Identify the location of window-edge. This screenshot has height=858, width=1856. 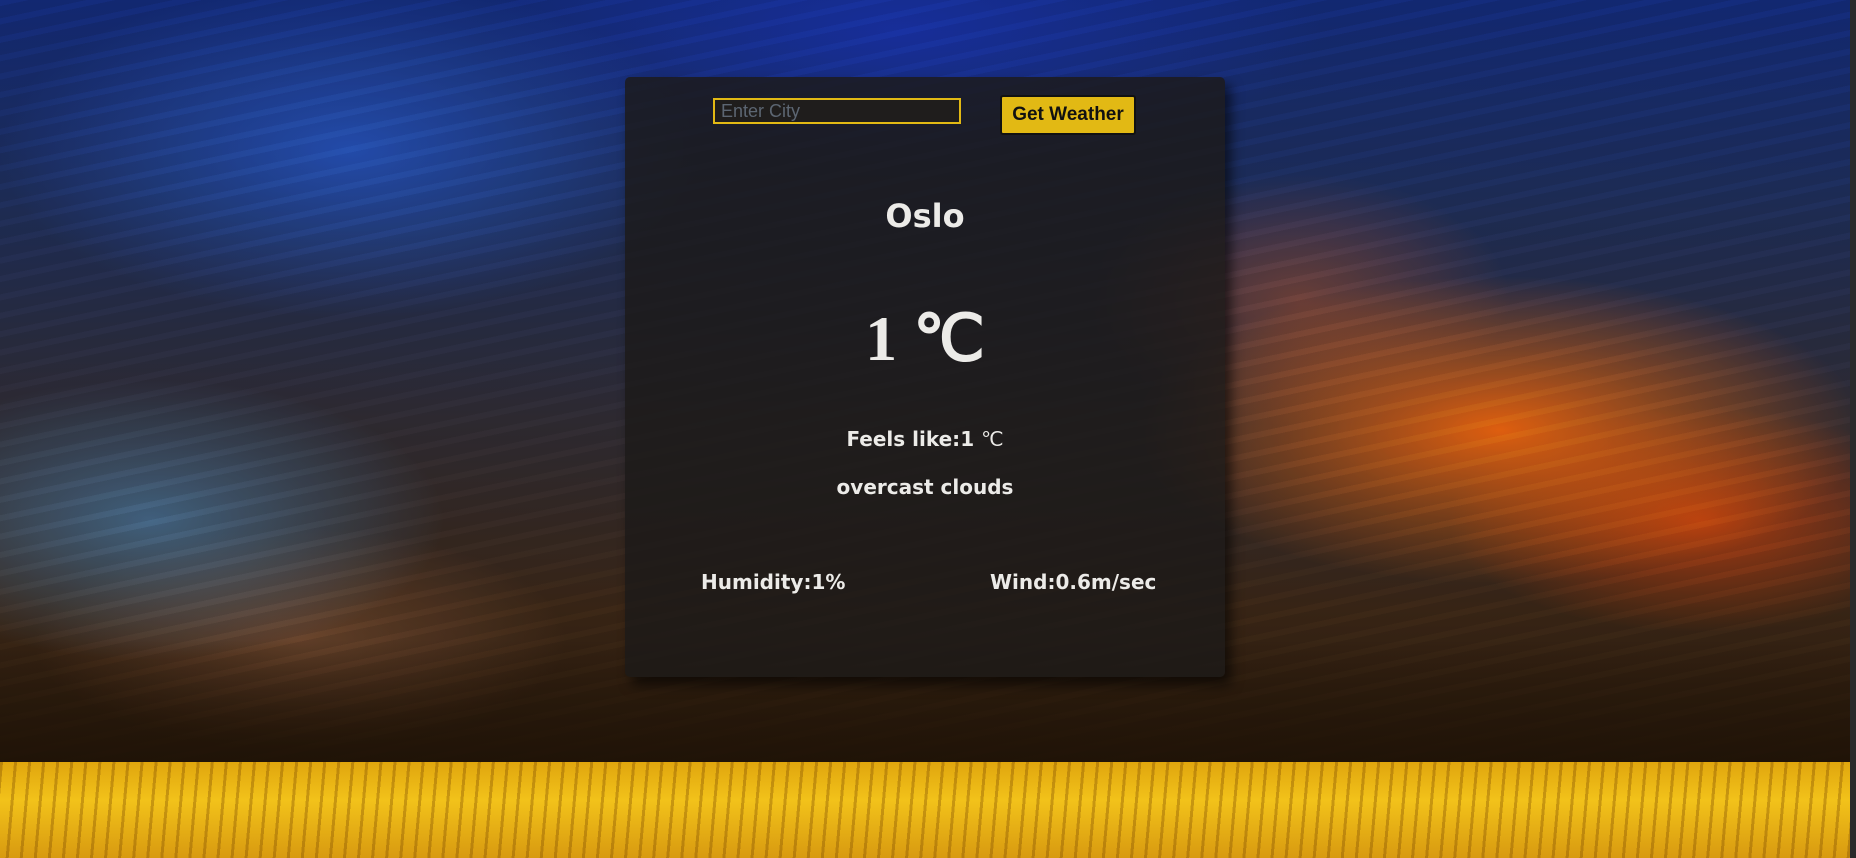
(1853, 429).